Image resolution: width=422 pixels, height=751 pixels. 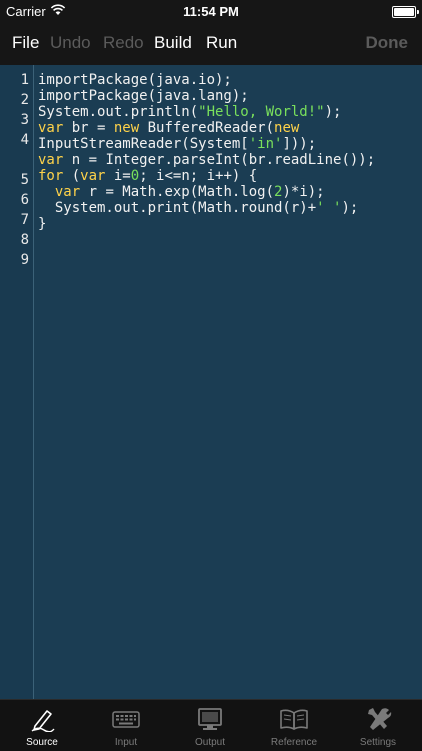 What do you see at coordinates (24, 260) in the screenshot?
I see `line-number: 9` at bounding box center [24, 260].